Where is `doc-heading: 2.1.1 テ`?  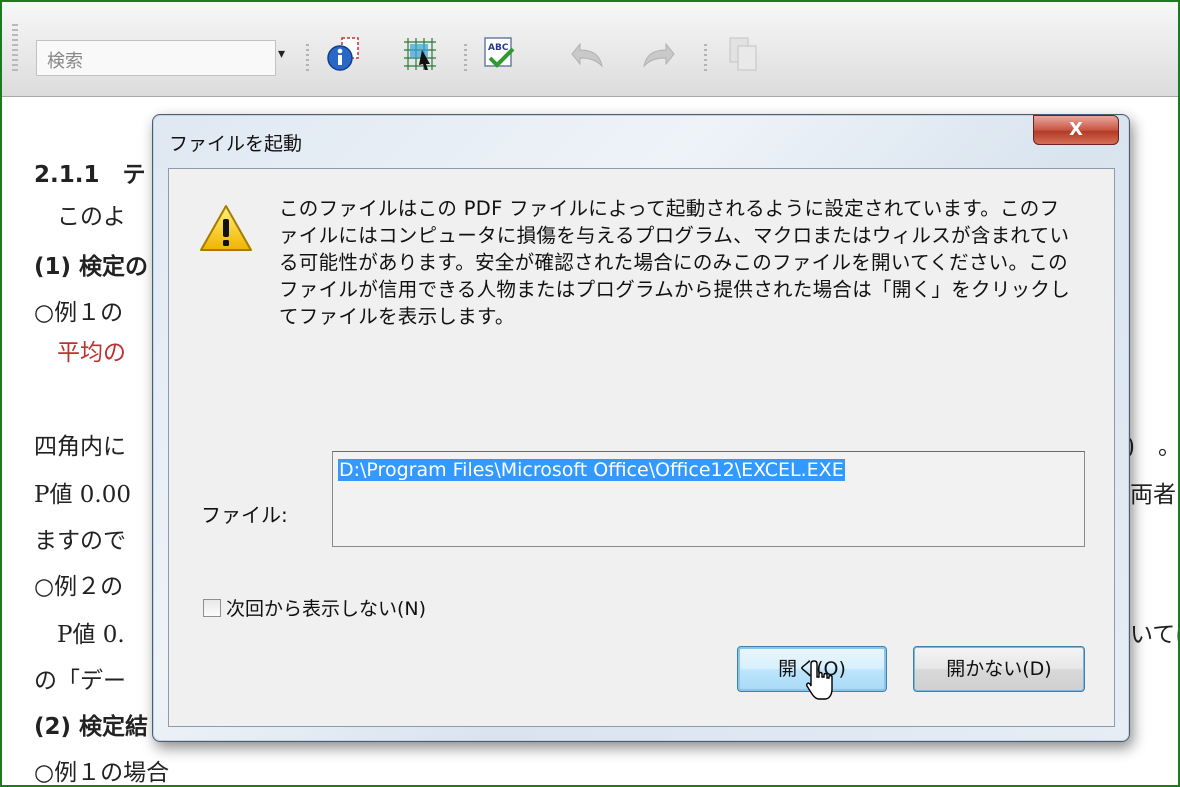
doc-heading: 2.1.1 テ is located at coordinates (90, 175).